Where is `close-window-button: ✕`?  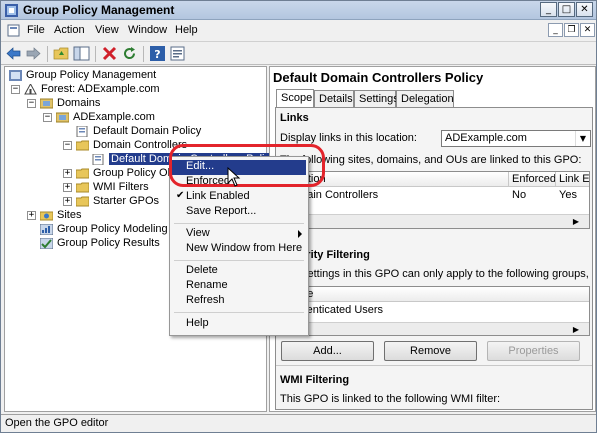
close-window-button: ✕ is located at coordinates (584, 9).